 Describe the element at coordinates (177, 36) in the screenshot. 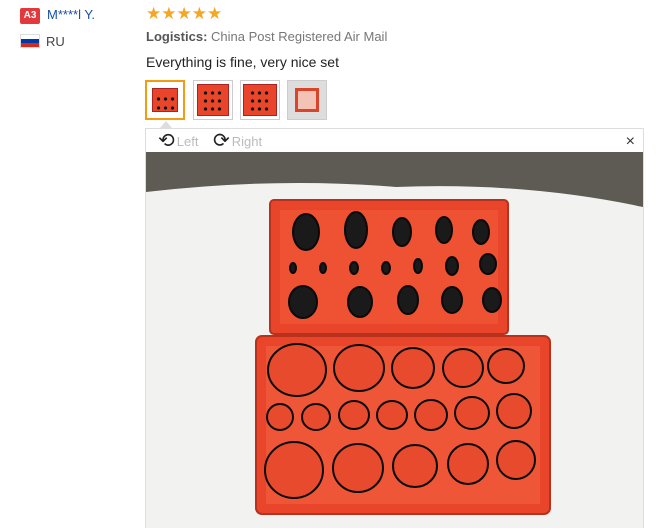

I see `logistics-label: Logistics:` at that location.